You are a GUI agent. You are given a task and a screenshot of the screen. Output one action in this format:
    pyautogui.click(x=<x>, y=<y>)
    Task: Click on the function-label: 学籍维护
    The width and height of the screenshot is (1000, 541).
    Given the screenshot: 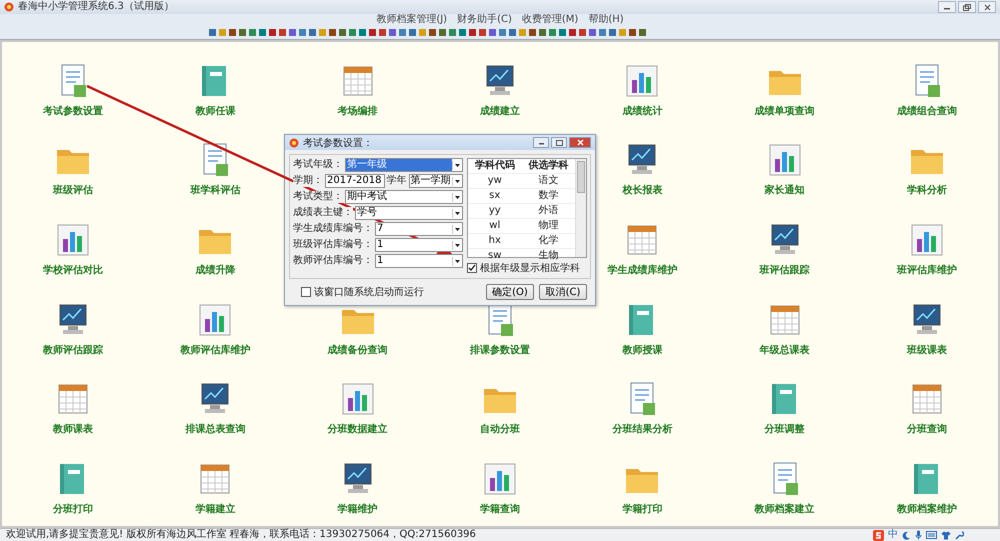 What is the action you would take?
    pyautogui.click(x=358, y=509)
    